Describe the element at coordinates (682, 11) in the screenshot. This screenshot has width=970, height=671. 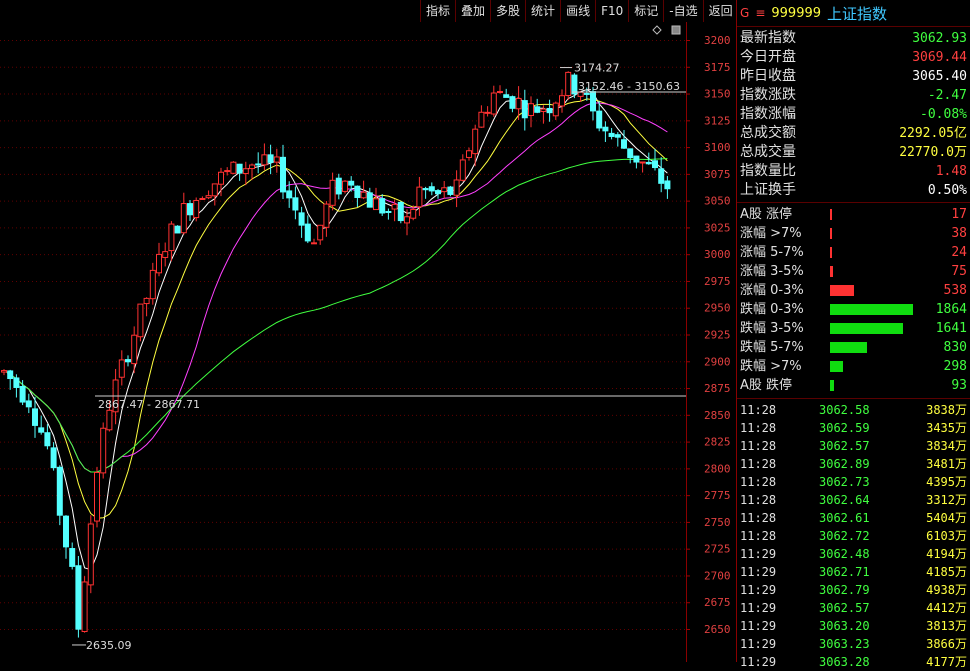
I see `remove-watchlist-button: -自选` at that location.